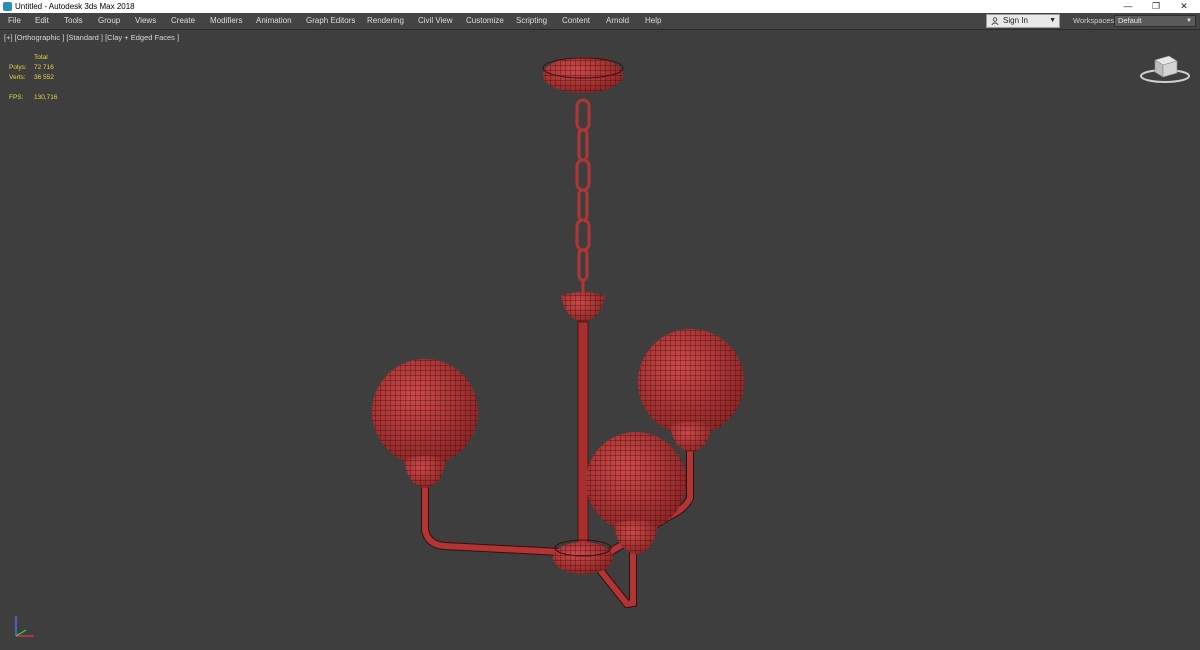  What do you see at coordinates (600, 6) in the screenshot?
I see `title-bar: Untitled - Autodesk 3ds Max 2018 — ❐ ✕` at bounding box center [600, 6].